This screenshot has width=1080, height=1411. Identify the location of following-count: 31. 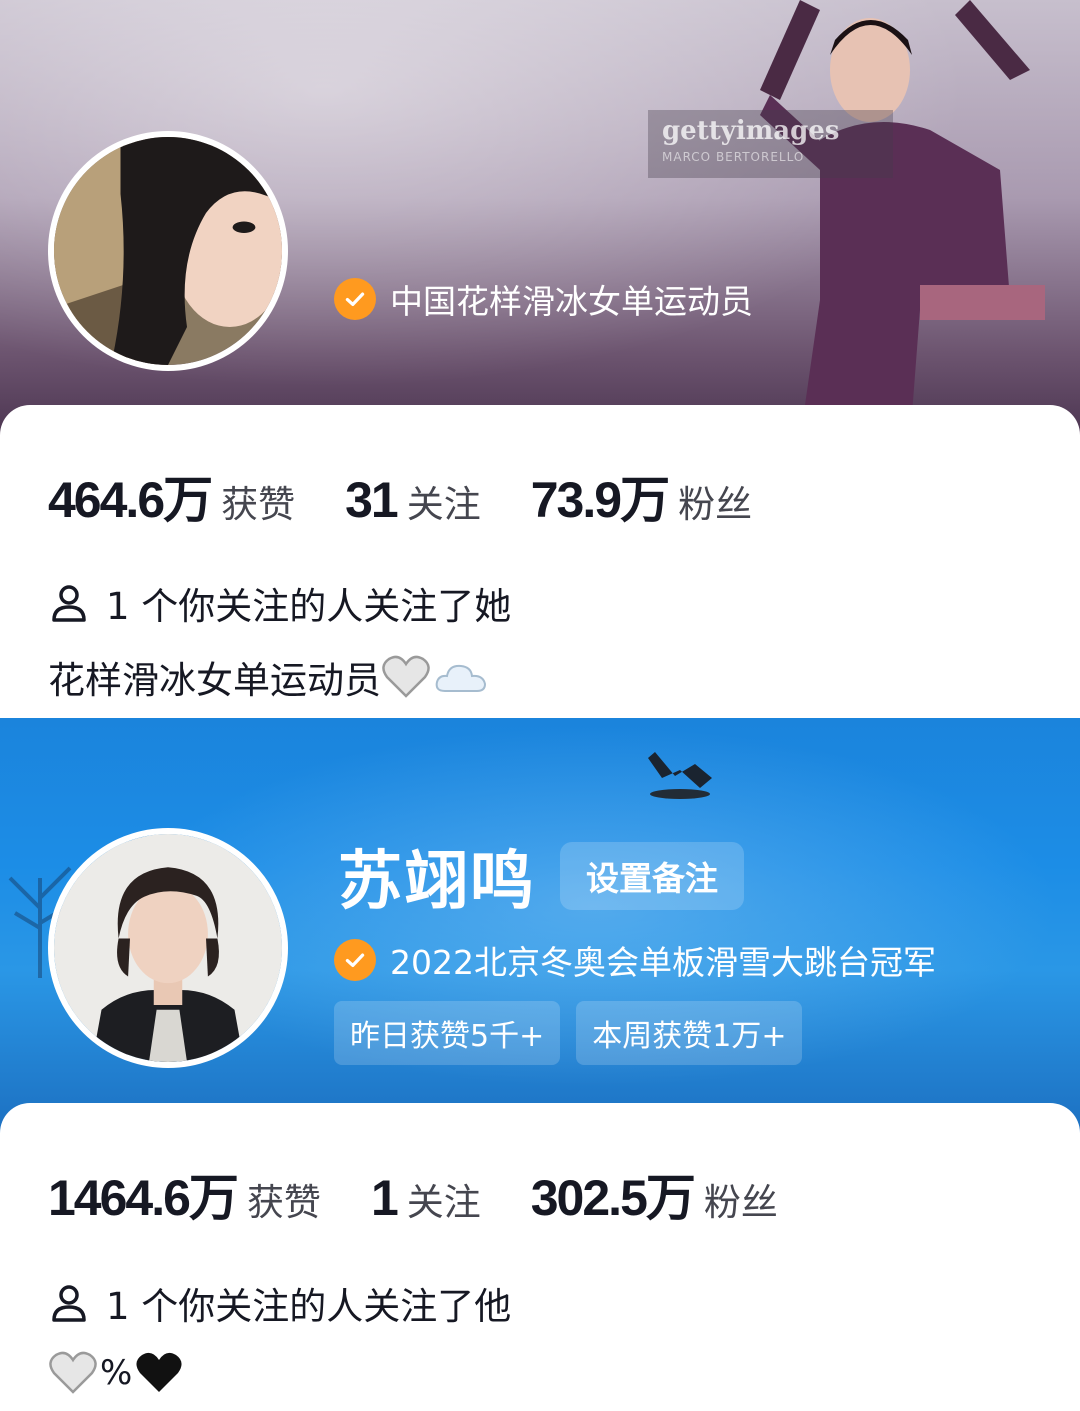
(372, 500).